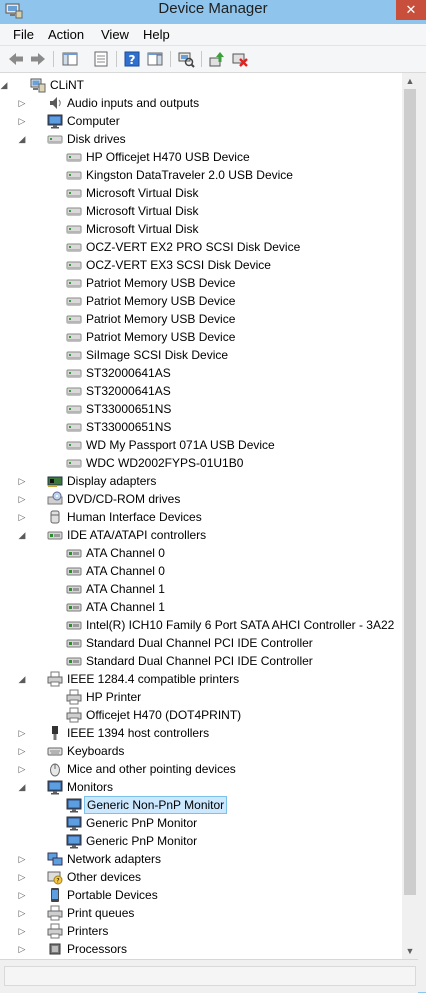 The image size is (426, 993). I want to click on tree-item-label: Display adapters, so click(111, 481).